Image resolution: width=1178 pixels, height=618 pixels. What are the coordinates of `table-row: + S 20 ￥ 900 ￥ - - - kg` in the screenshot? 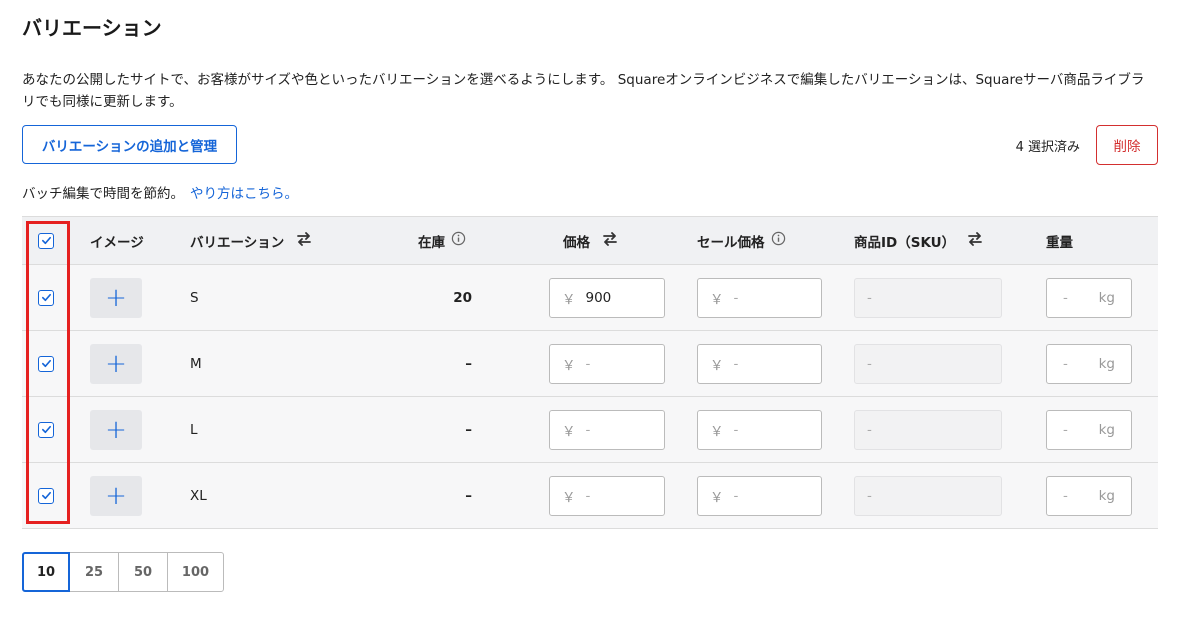 It's located at (590, 298).